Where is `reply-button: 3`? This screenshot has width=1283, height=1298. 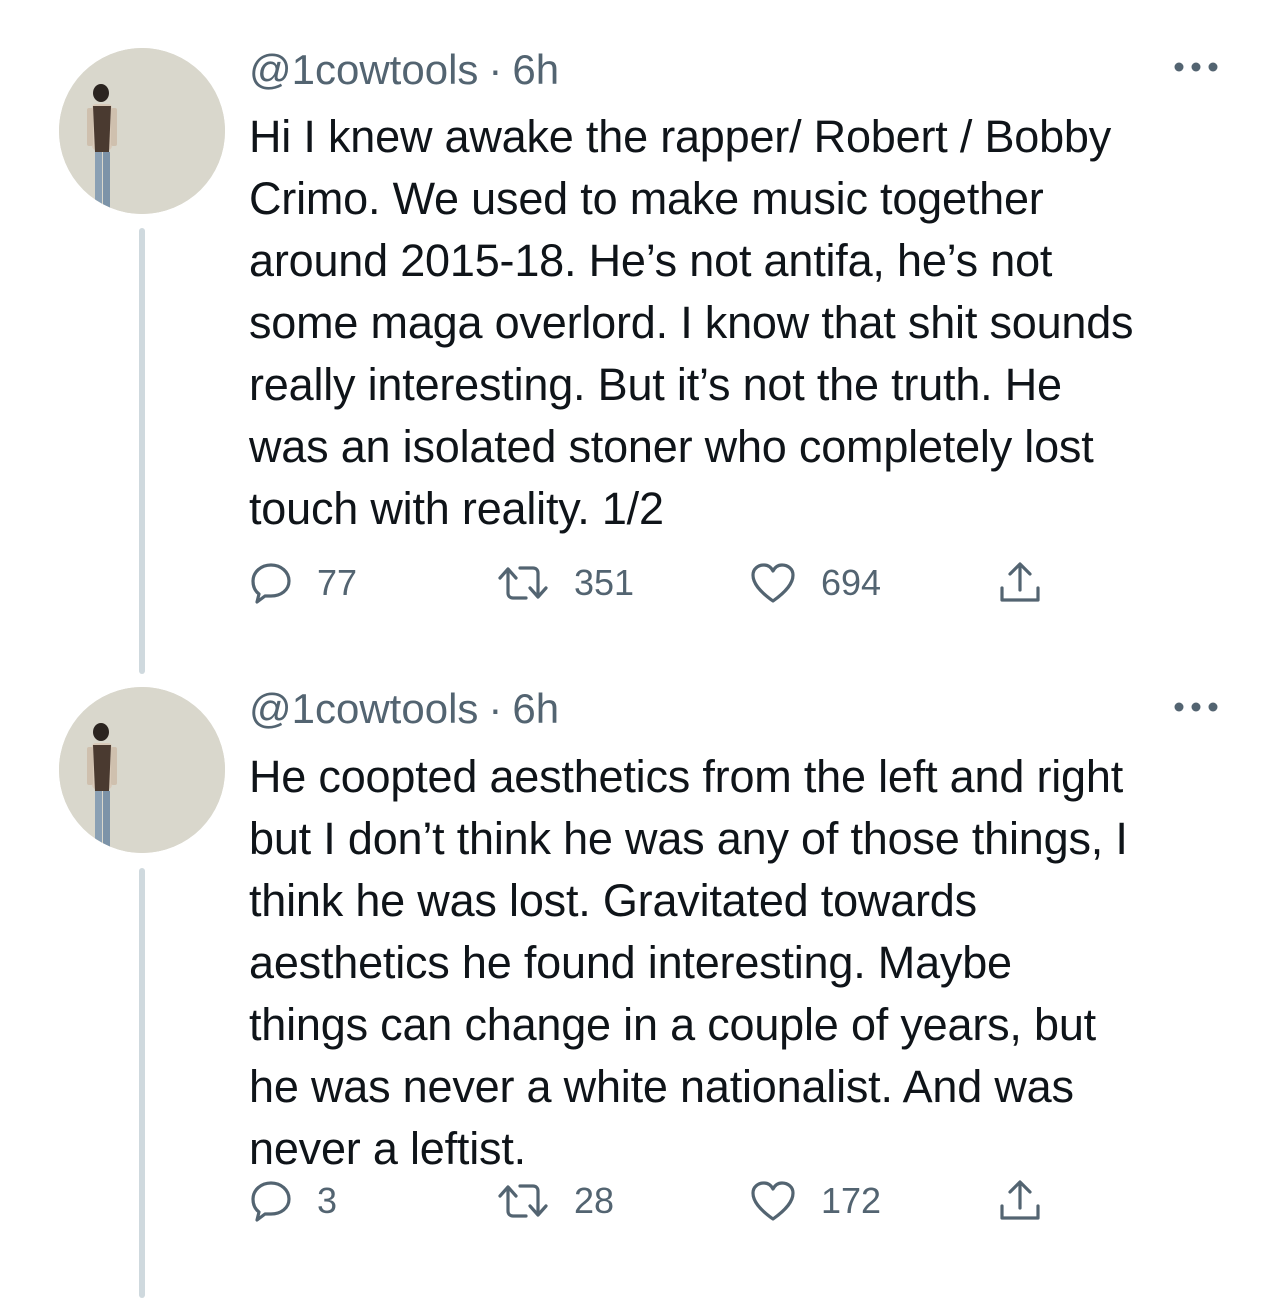
reply-button: 3 is located at coordinates (293, 1201).